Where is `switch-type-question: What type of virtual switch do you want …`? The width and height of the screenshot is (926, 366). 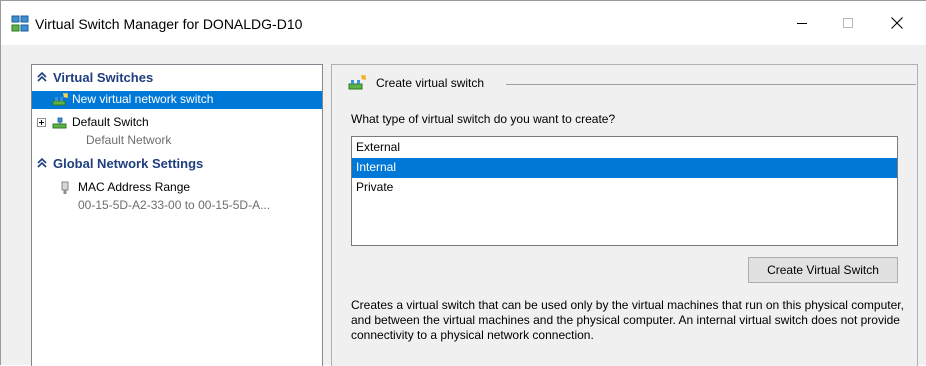
switch-type-question: What type of virtual switch do you want … is located at coordinates (483, 119).